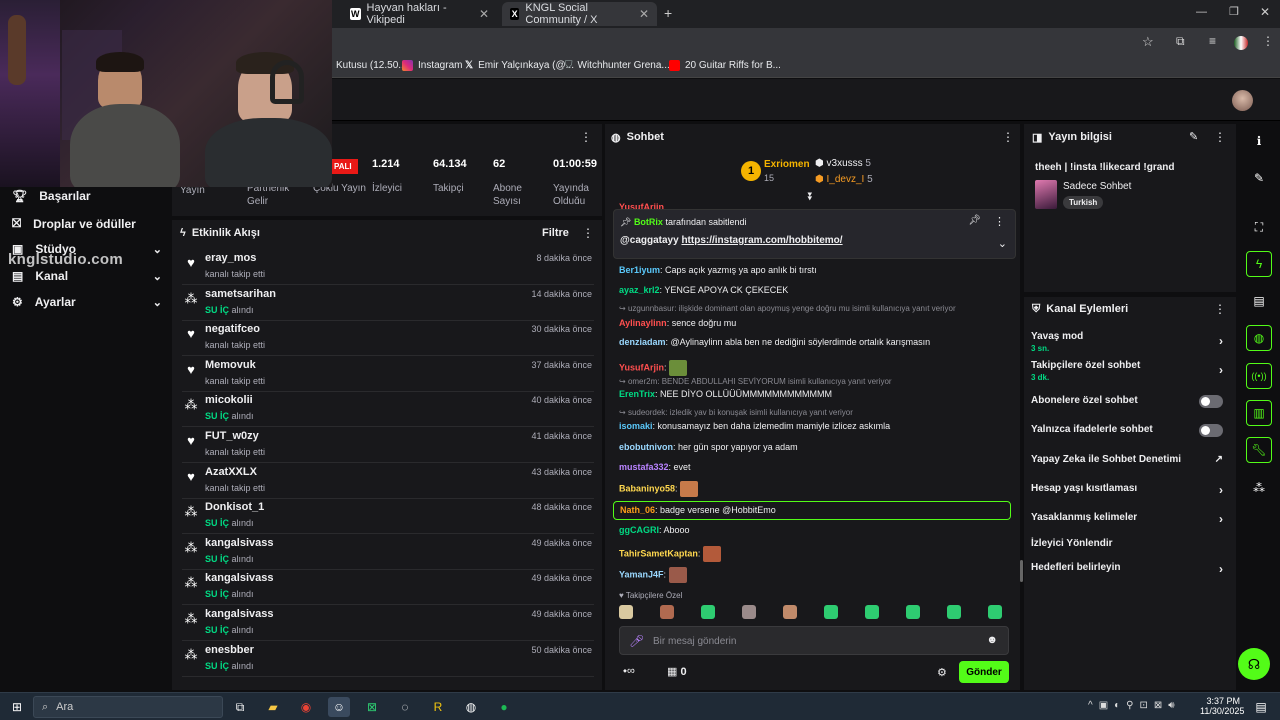 This screenshot has height=720, width=1280. What do you see at coordinates (1265, 12) in the screenshot?
I see `window-close-icon: ✕` at bounding box center [1265, 12].